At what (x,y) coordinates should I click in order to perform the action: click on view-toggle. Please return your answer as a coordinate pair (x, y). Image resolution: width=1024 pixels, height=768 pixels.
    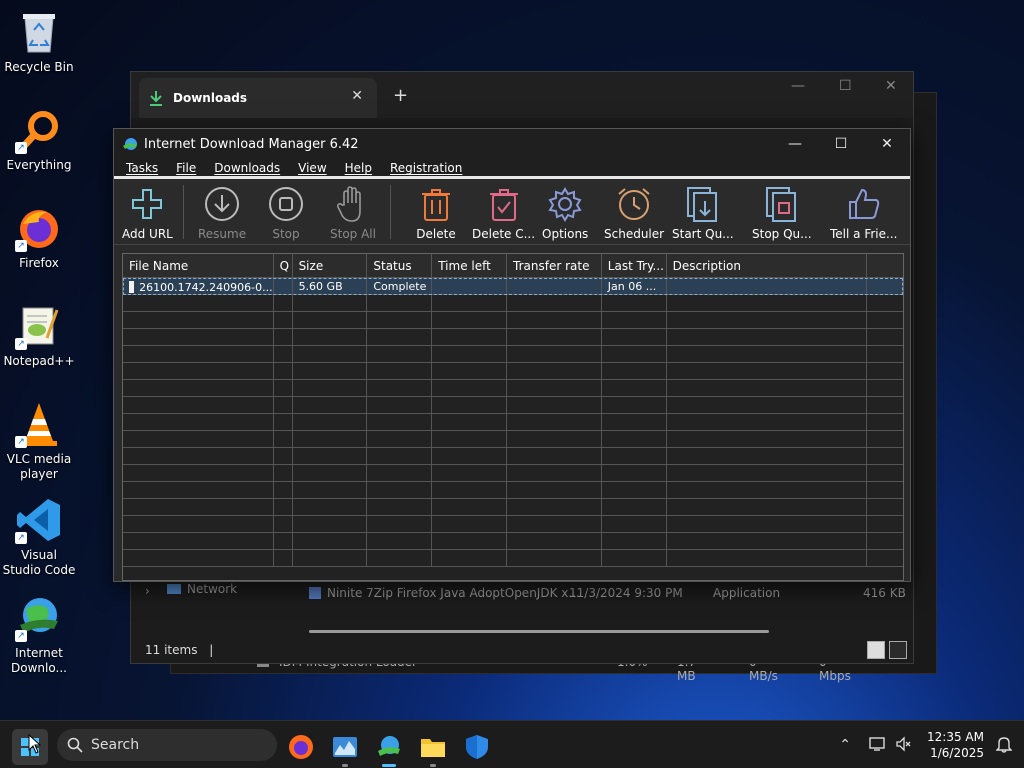
    Looking at the image, I should click on (887, 650).